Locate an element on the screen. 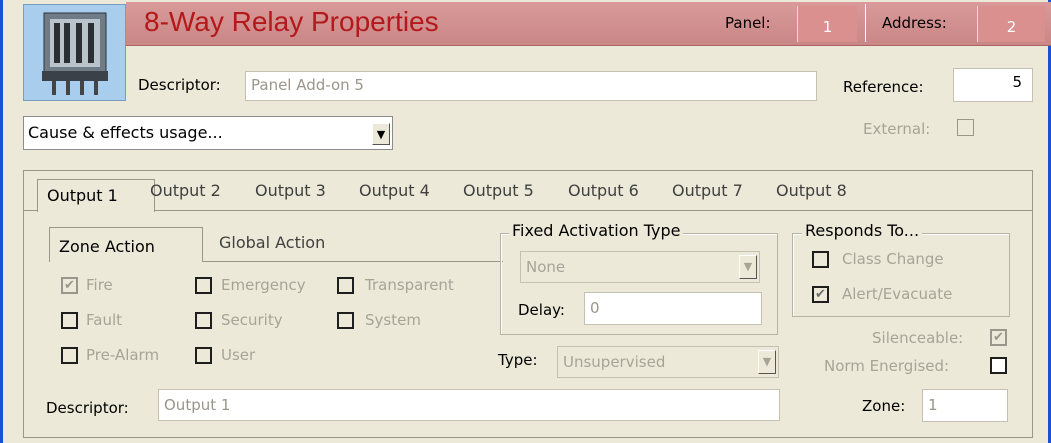 Image resolution: width=1051 pixels, height=443 pixels. tab-output-6: Output 6 is located at coordinates (603, 190).